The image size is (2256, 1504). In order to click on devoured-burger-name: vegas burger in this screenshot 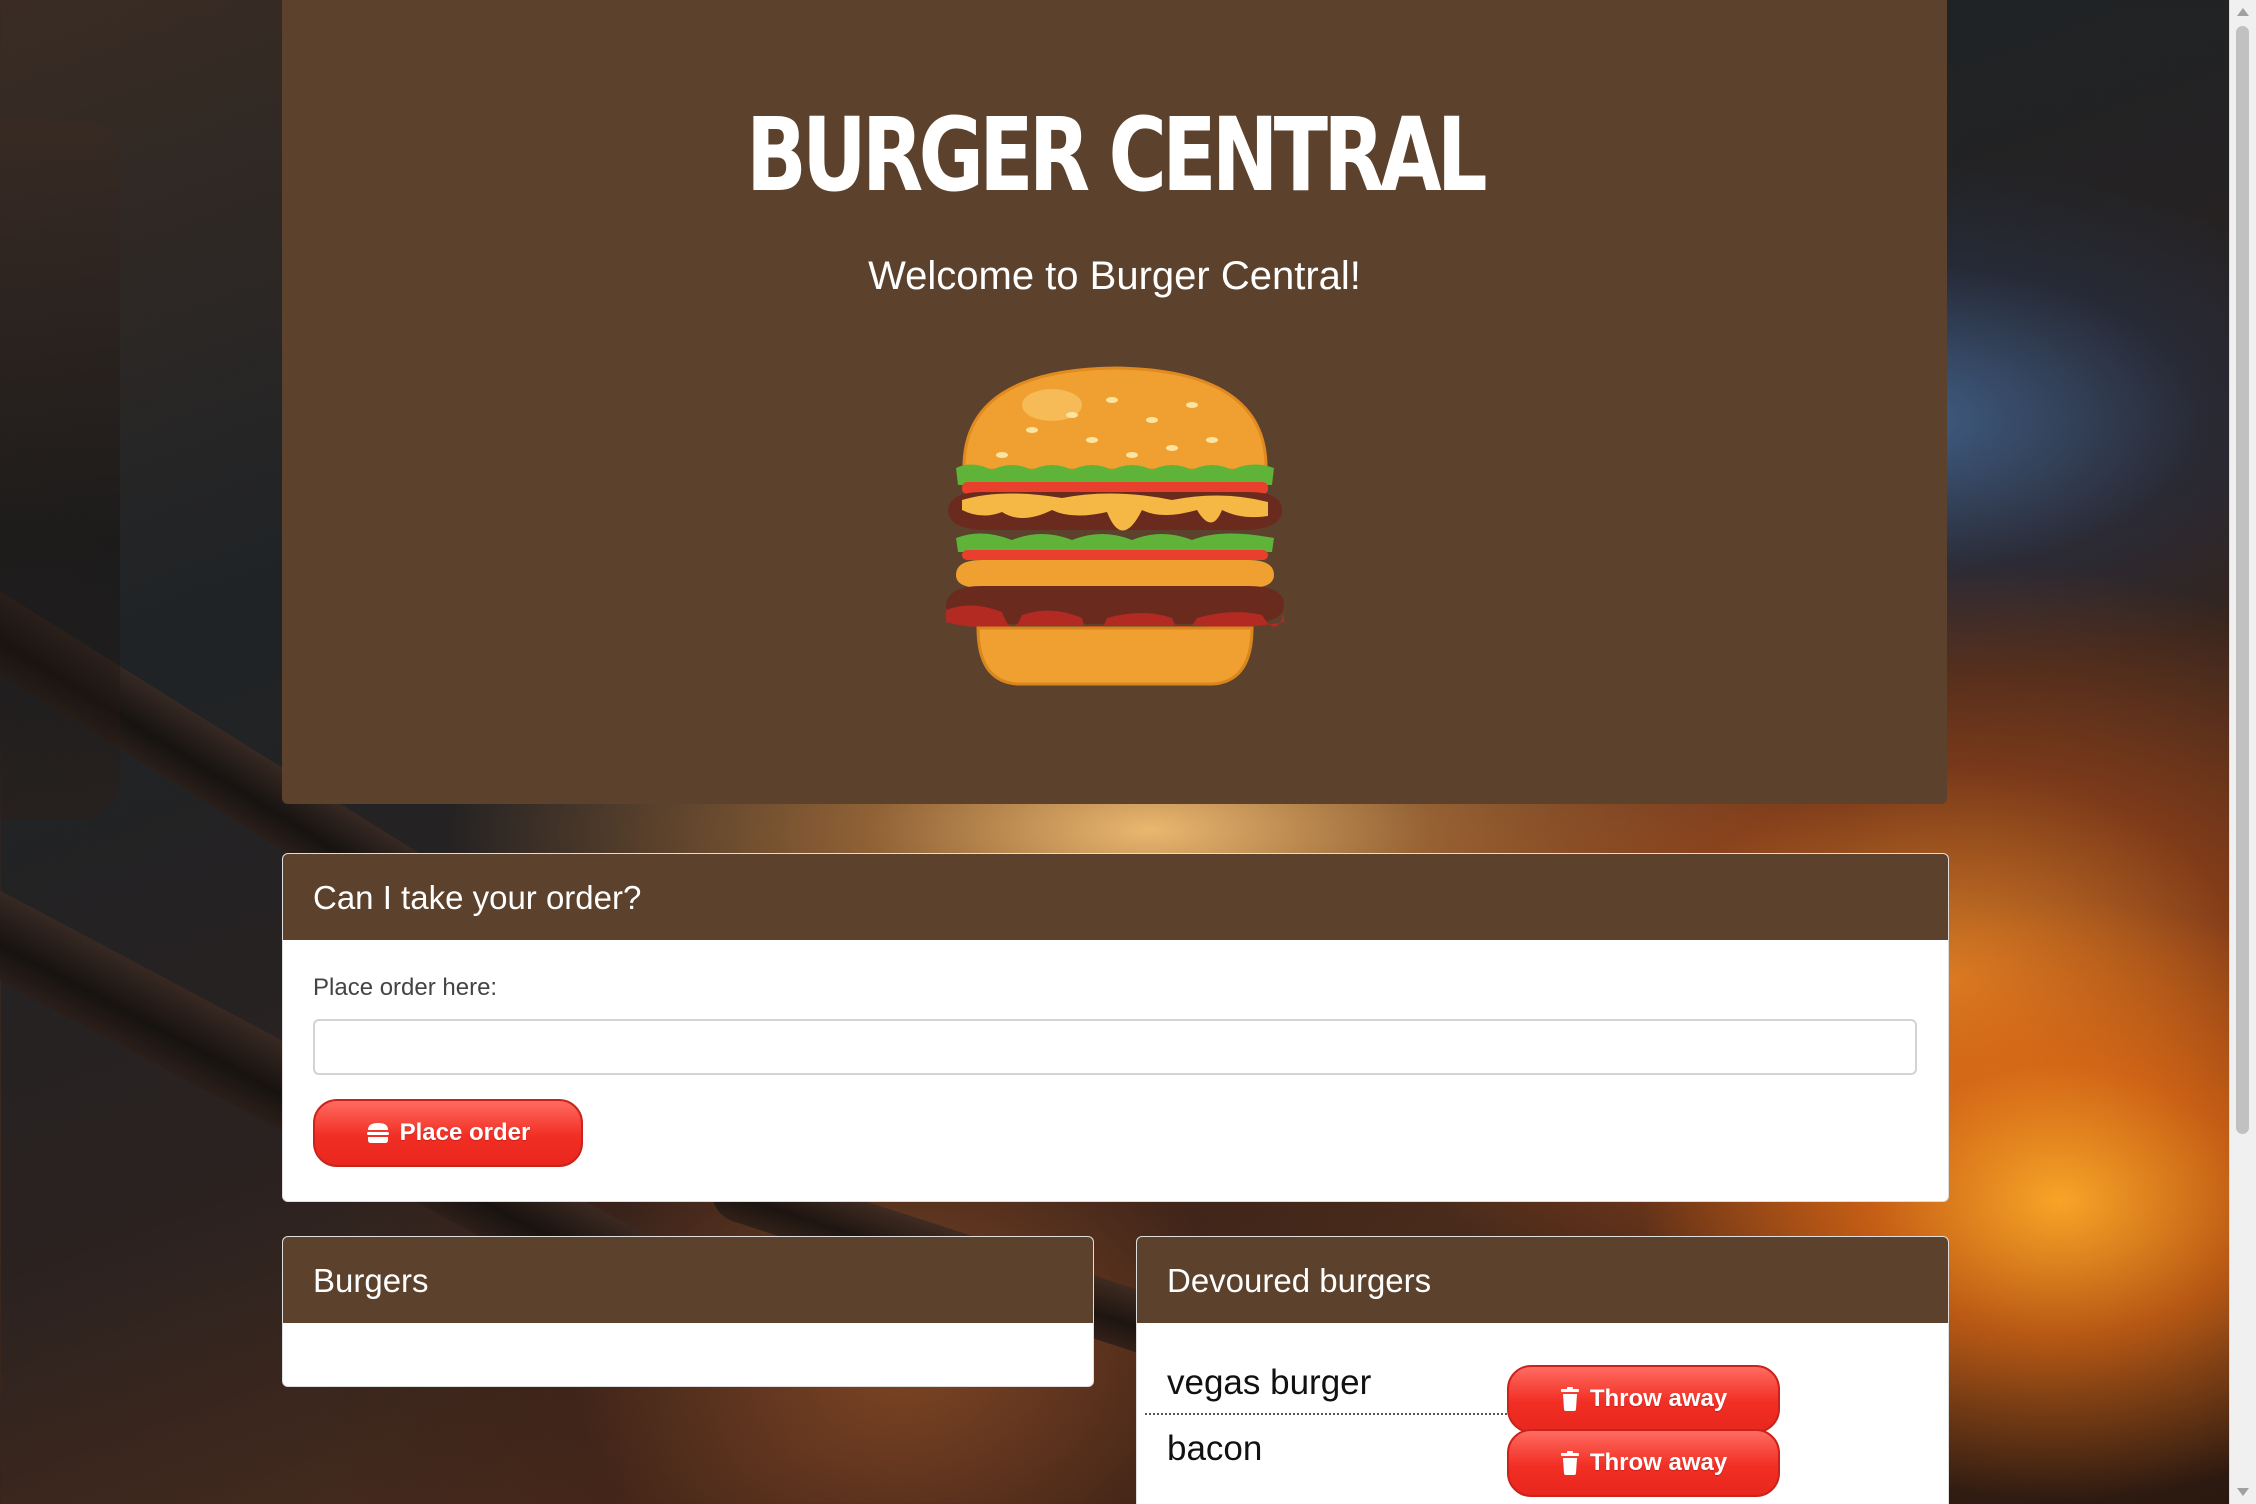, I will do `click(1269, 1382)`.